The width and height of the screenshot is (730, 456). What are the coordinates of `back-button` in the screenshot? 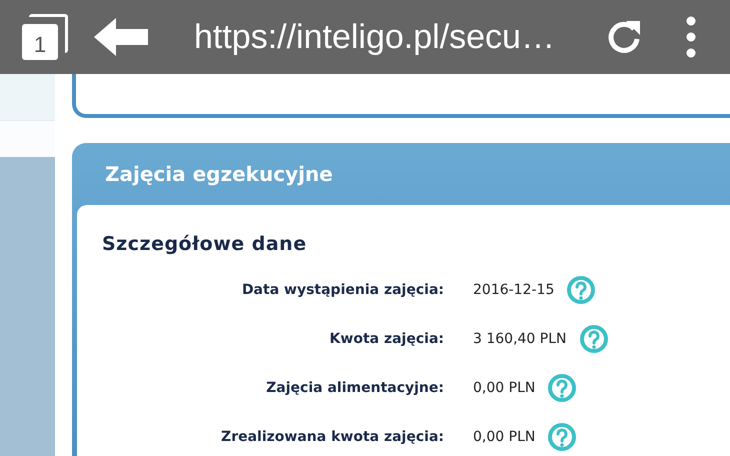 It's located at (121, 37).